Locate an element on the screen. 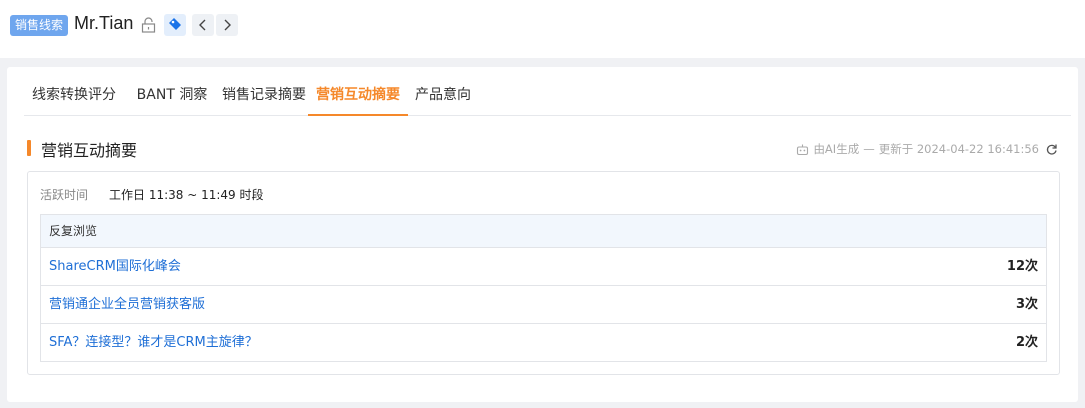 This screenshot has height=408, width=1085. tag-icon is located at coordinates (175, 24).